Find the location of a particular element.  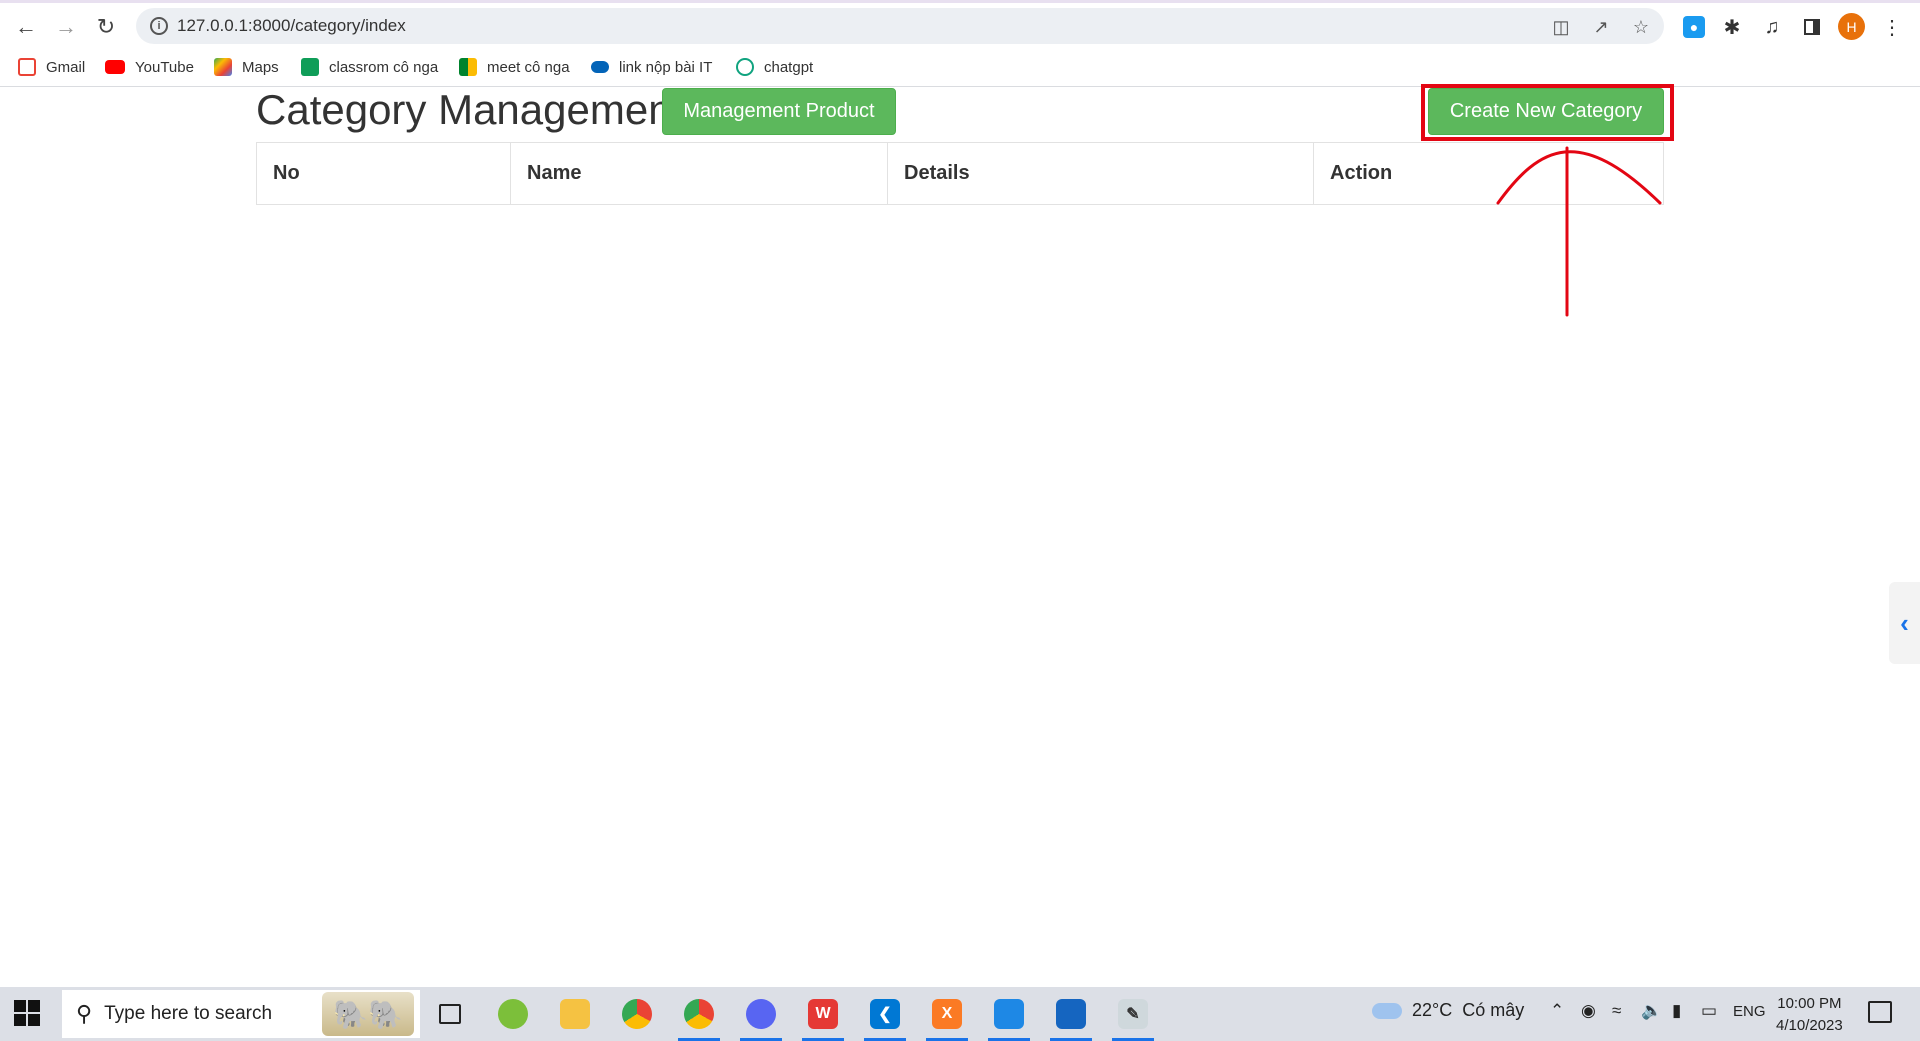

bookmark-onedrive: link nộp bài IT is located at coordinates (651, 67).